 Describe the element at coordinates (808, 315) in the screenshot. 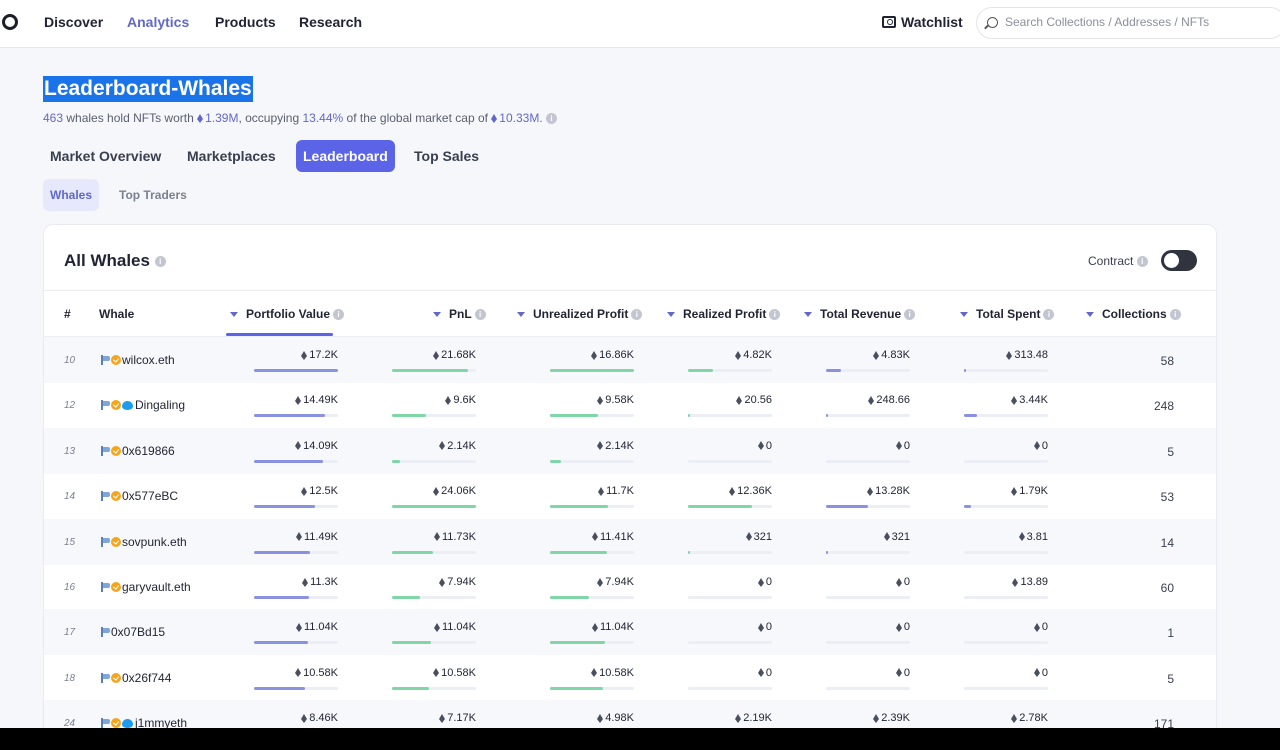

I see `sort-caret-icon` at that location.